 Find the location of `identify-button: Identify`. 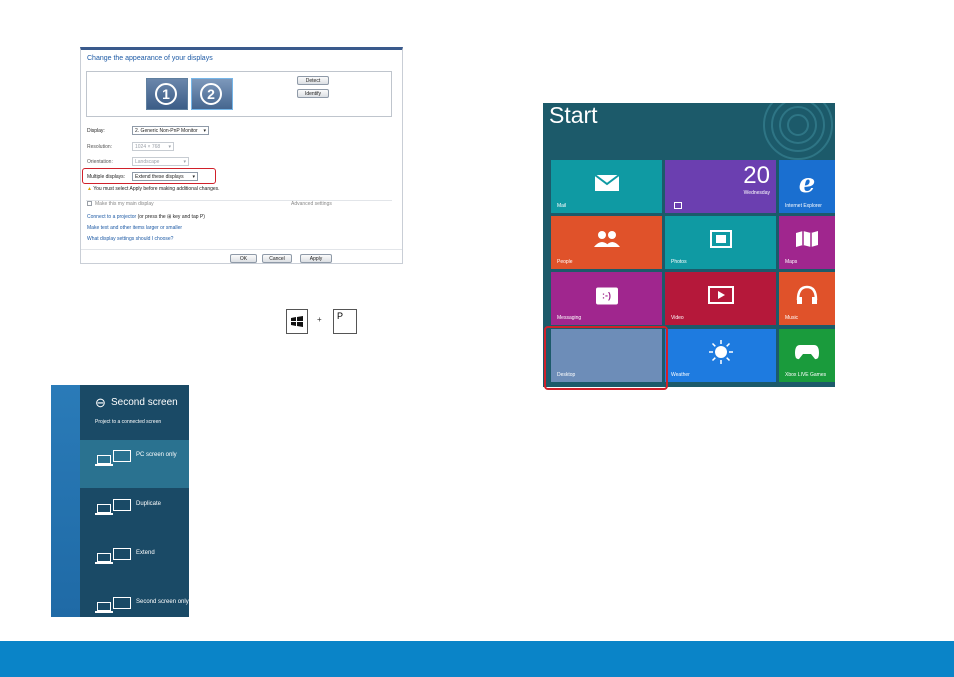

identify-button: Identify is located at coordinates (313, 93).